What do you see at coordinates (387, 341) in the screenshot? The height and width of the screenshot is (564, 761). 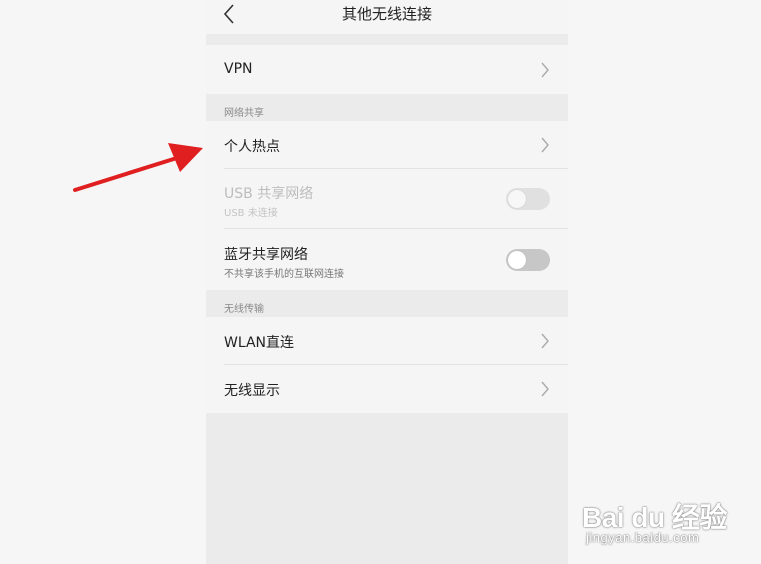 I see `wlan-direct-row: WLAN直连` at bounding box center [387, 341].